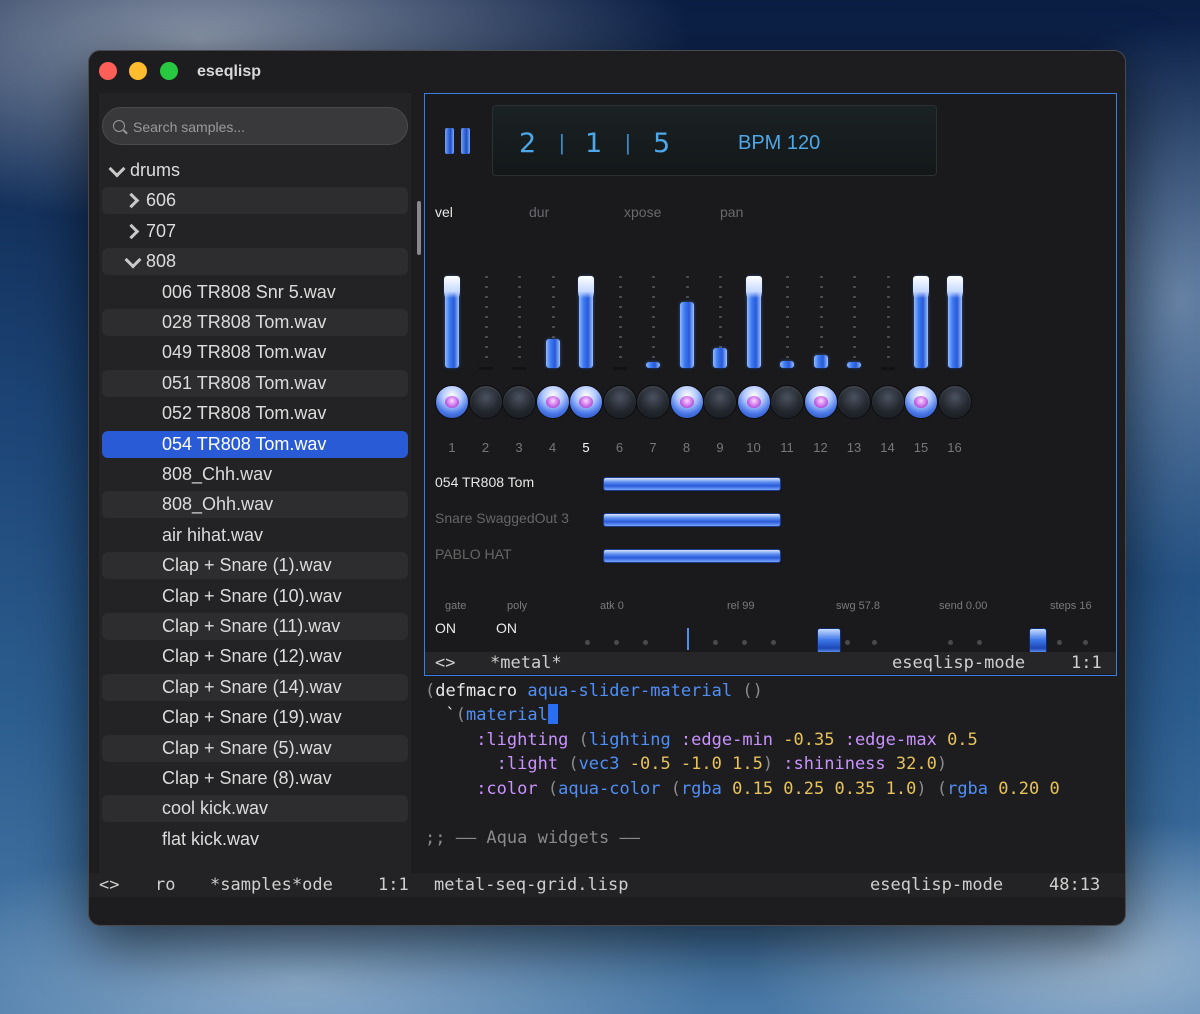  Describe the element at coordinates (255, 474) in the screenshot. I see `tree-row: 808_Chh.wav` at that location.